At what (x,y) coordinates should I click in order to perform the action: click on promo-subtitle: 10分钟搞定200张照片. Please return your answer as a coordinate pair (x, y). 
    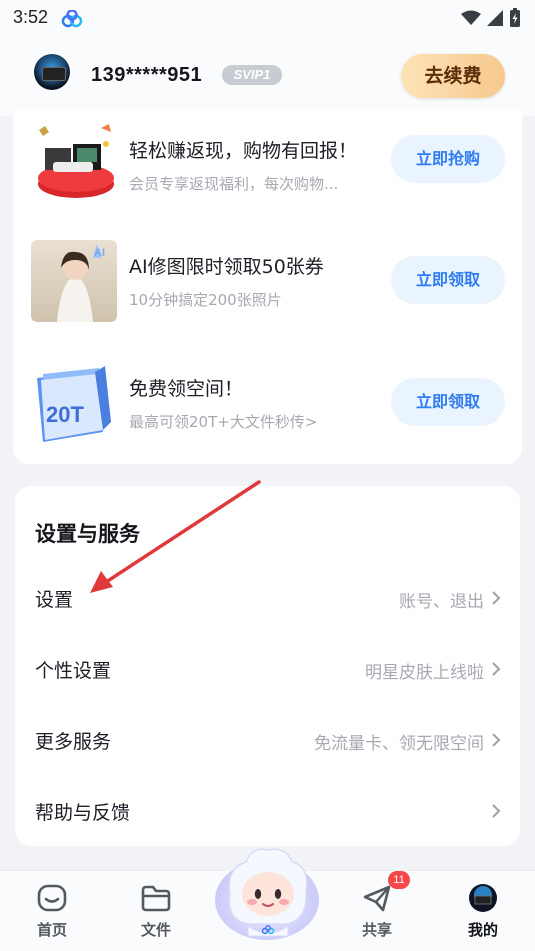
    Looking at the image, I should click on (205, 300).